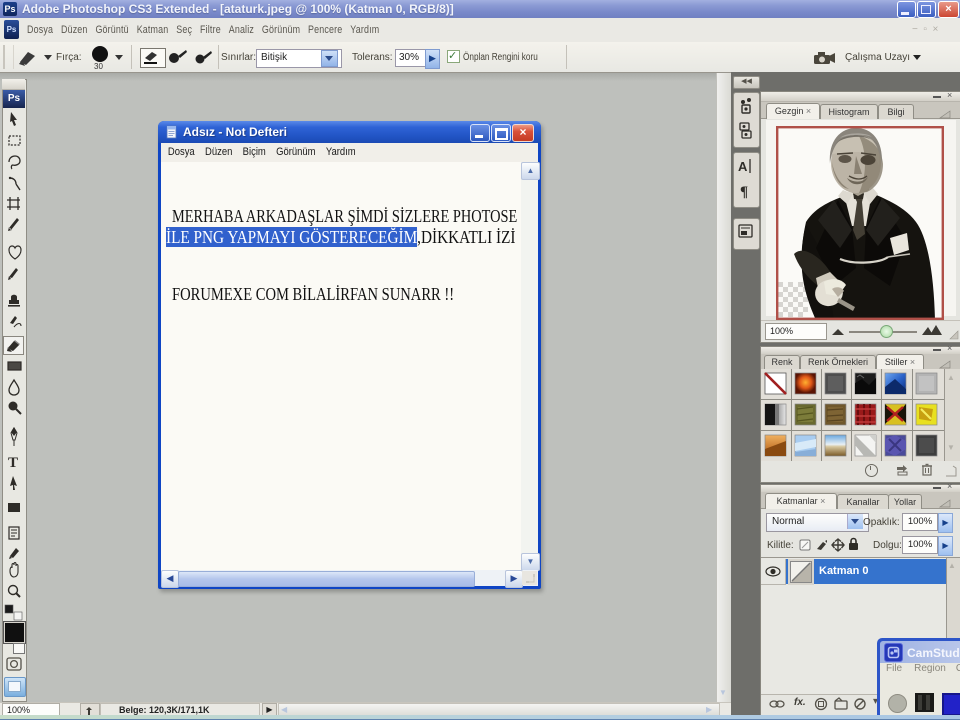 The width and height of the screenshot is (960, 720). I want to click on svg-text: T, so click(13, 463).